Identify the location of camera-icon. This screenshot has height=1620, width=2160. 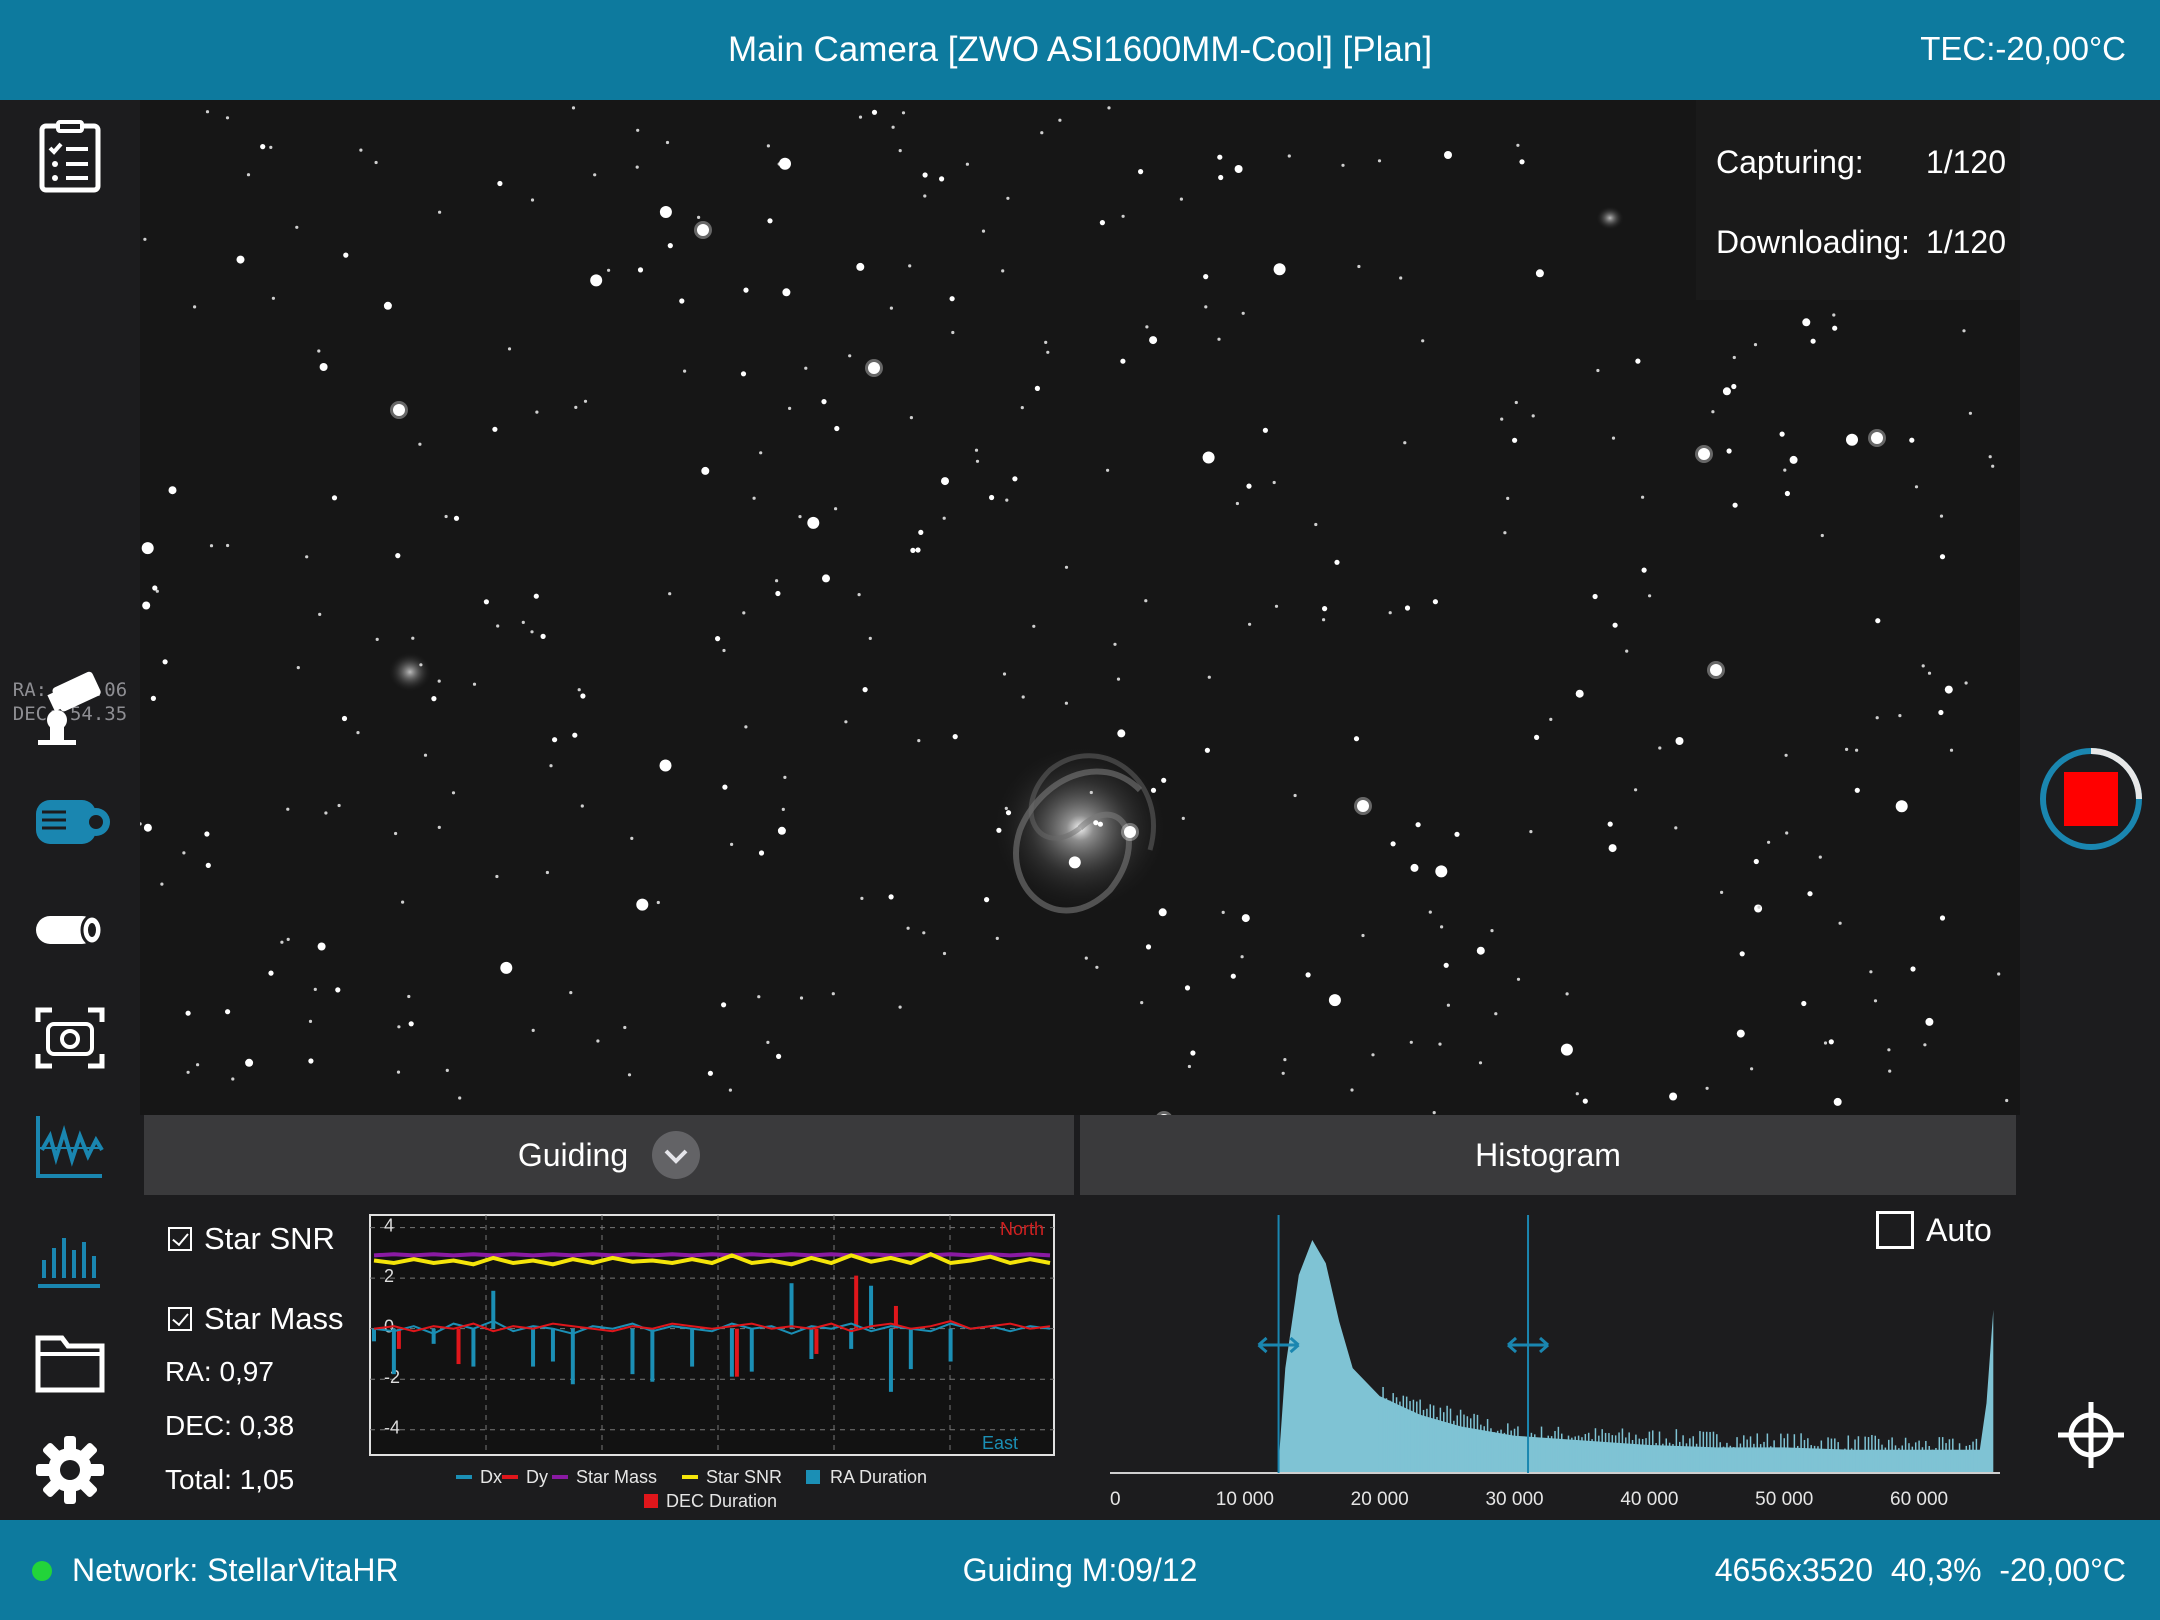
(70, 822).